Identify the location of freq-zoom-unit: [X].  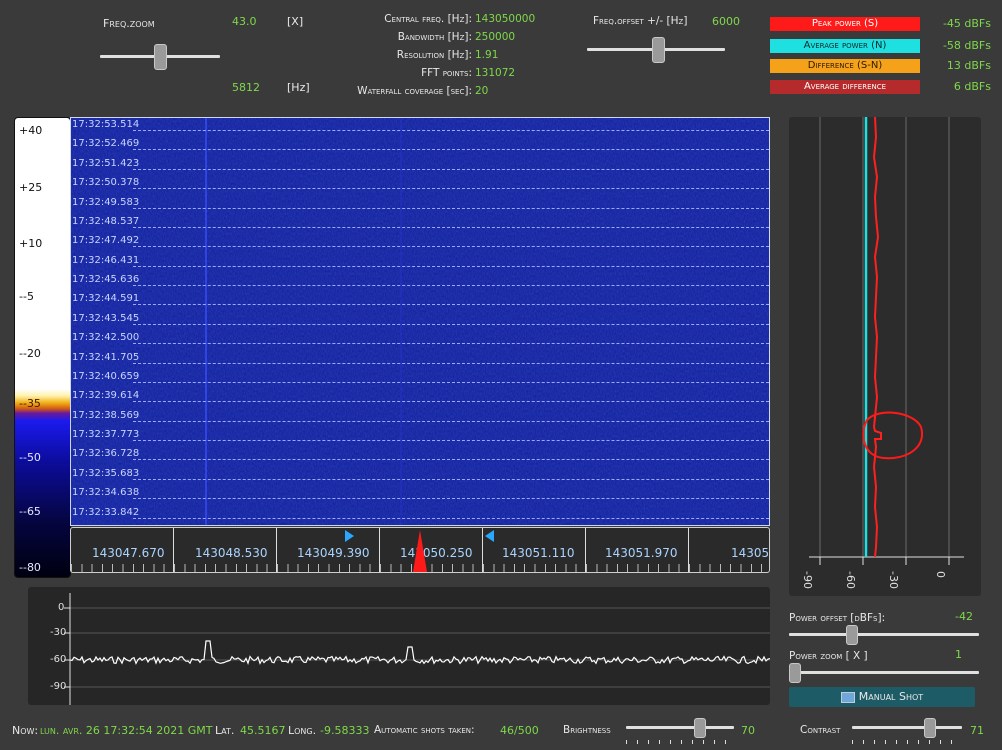
(295, 21).